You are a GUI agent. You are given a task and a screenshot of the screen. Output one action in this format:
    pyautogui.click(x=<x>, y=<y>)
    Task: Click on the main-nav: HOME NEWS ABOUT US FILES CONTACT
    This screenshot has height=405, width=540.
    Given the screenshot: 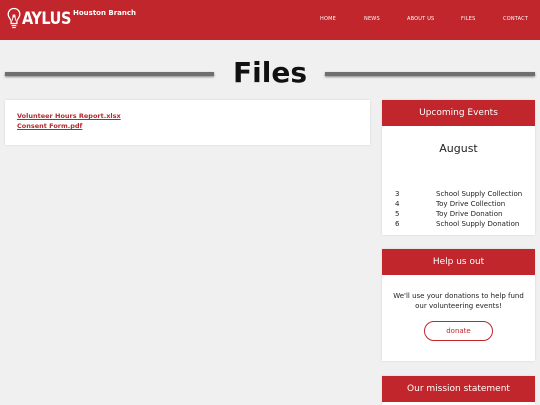 What is the action you would take?
    pyautogui.click(x=270, y=21)
    